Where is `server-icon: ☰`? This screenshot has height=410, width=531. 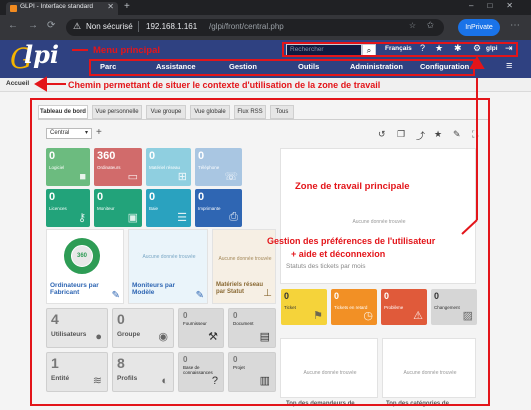 server-icon: ☰ is located at coordinates (182, 218).